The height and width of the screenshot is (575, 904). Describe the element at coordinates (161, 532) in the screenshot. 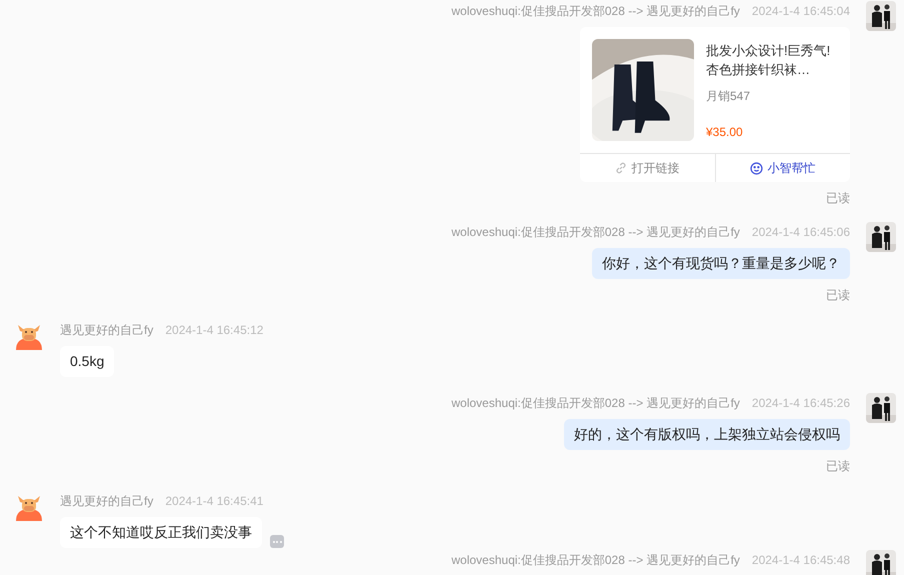

I see `message-bubble: 这个不知道哎反正我们卖没事` at that location.